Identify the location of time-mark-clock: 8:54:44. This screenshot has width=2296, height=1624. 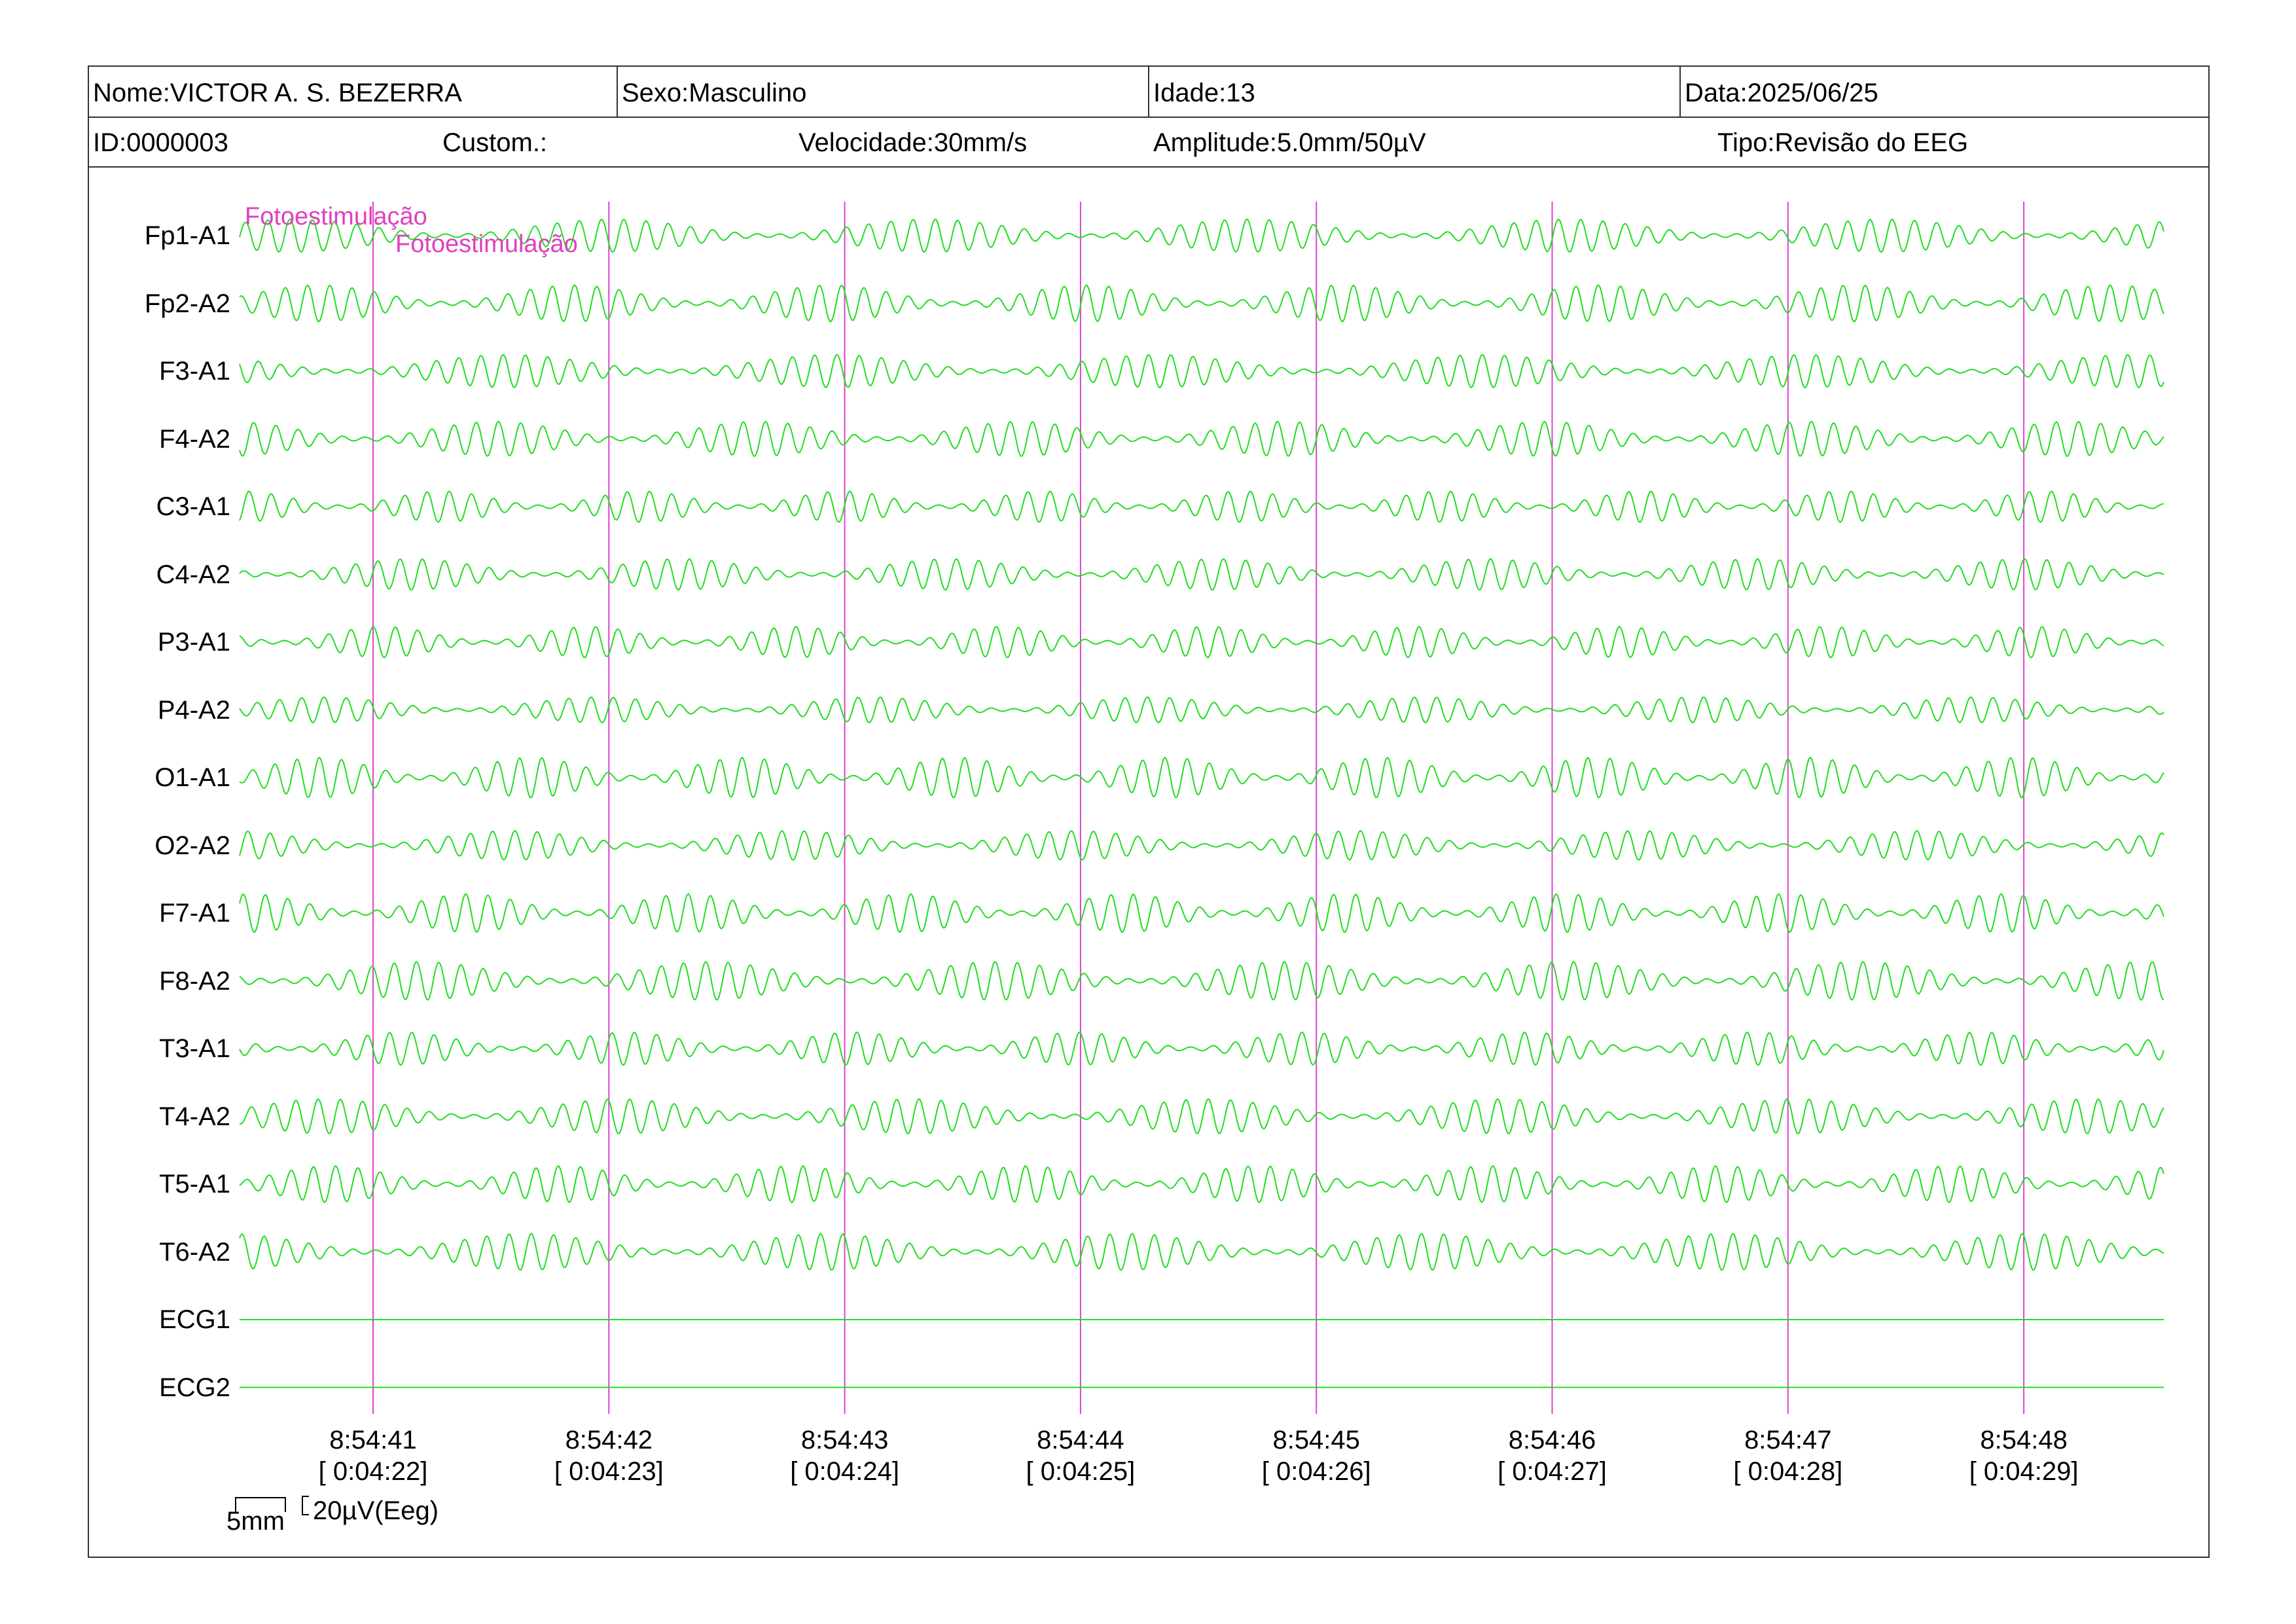
(1080, 1440).